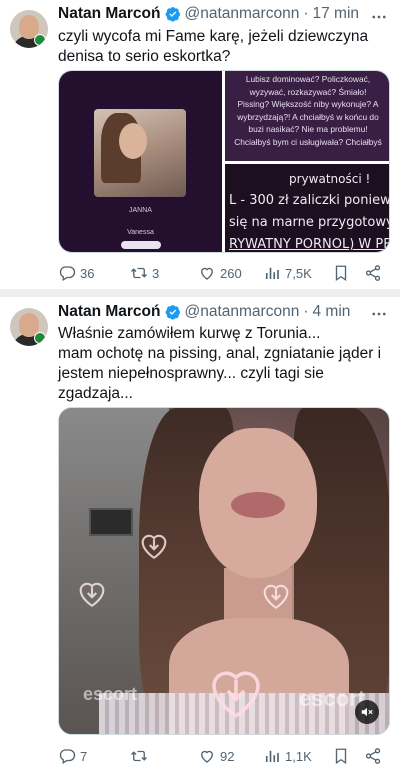 The height and width of the screenshot is (778, 400). What do you see at coordinates (308, 91) in the screenshot?
I see `image-text-line: wyzywać, rozkazywać? Śmiało!` at bounding box center [308, 91].